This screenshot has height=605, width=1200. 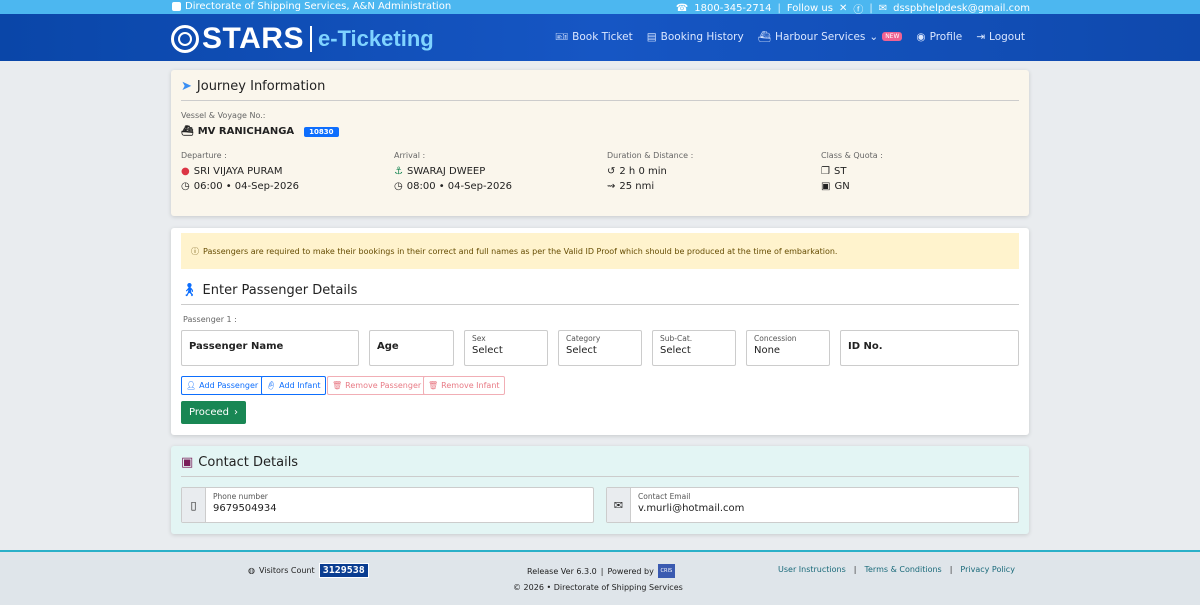 I want to click on proceed-button: Proceed ›, so click(x=213, y=412).